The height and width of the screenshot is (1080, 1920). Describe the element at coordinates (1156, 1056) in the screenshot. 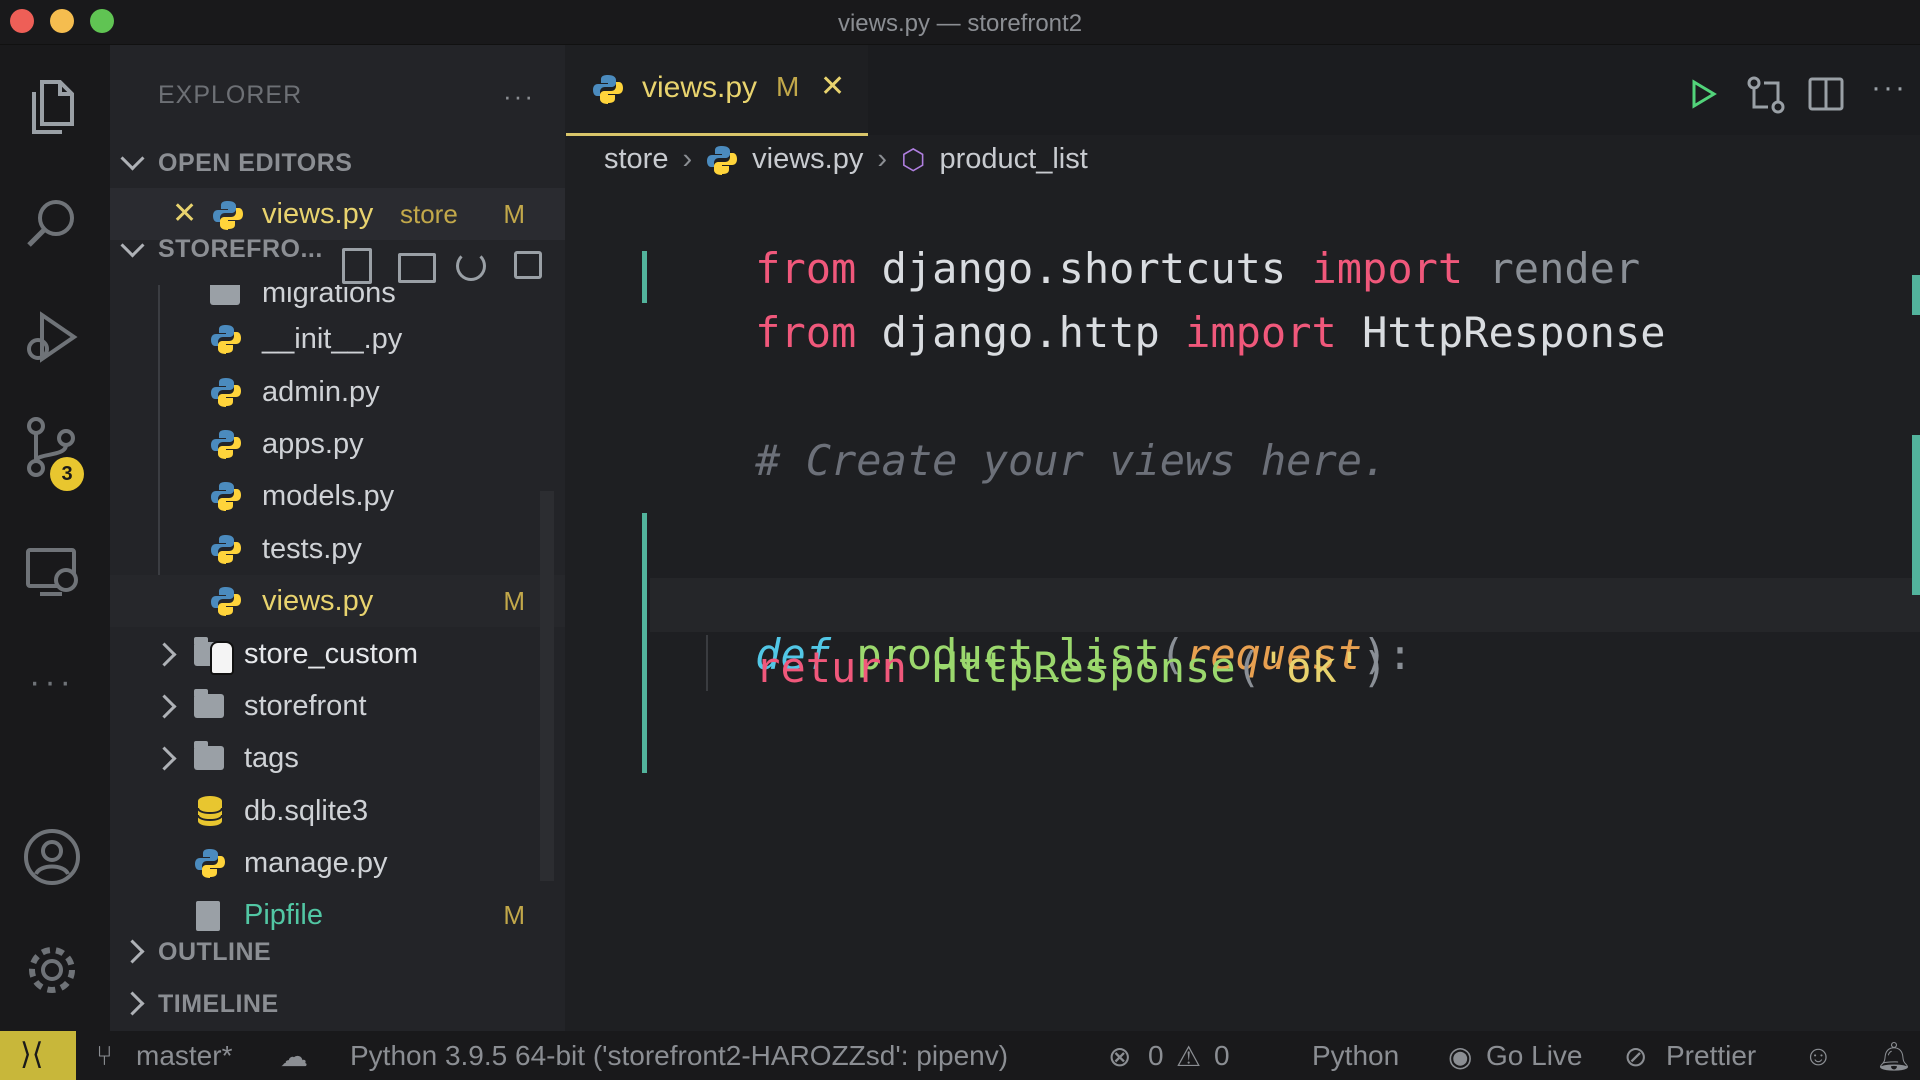

I see `error-count: 0` at that location.